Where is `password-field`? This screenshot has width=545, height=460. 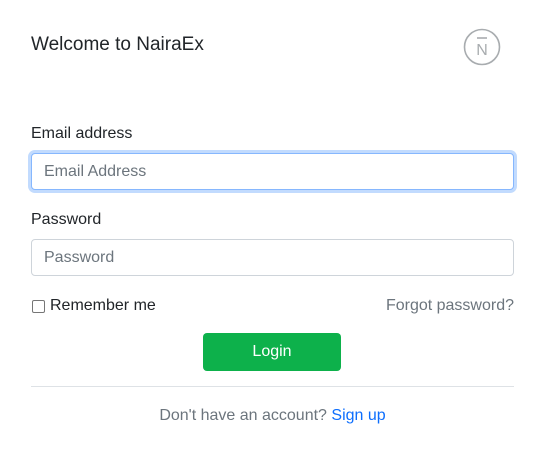 password-field is located at coordinates (272, 257).